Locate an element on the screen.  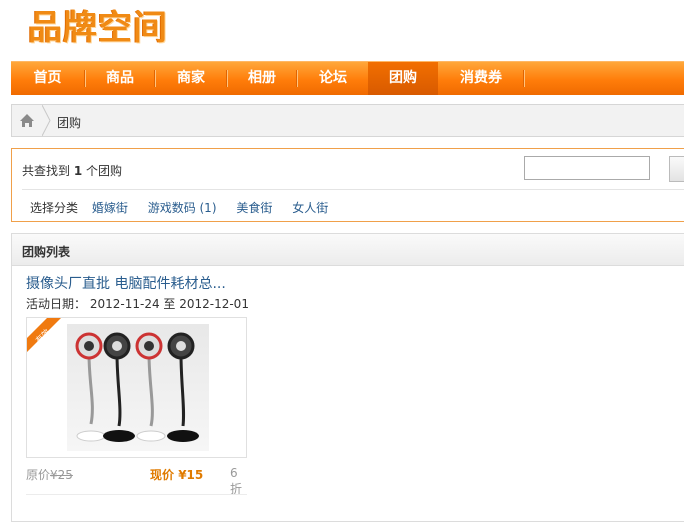
result-count-suffix: 个团购 is located at coordinates (104, 171).